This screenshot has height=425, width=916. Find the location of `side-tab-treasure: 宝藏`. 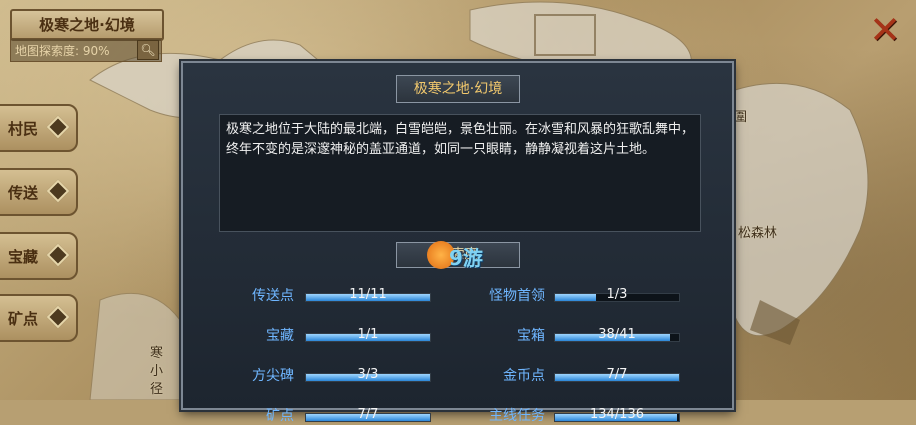

side-tab-treasure: 宝藏 is located at coordinates (39, 256).